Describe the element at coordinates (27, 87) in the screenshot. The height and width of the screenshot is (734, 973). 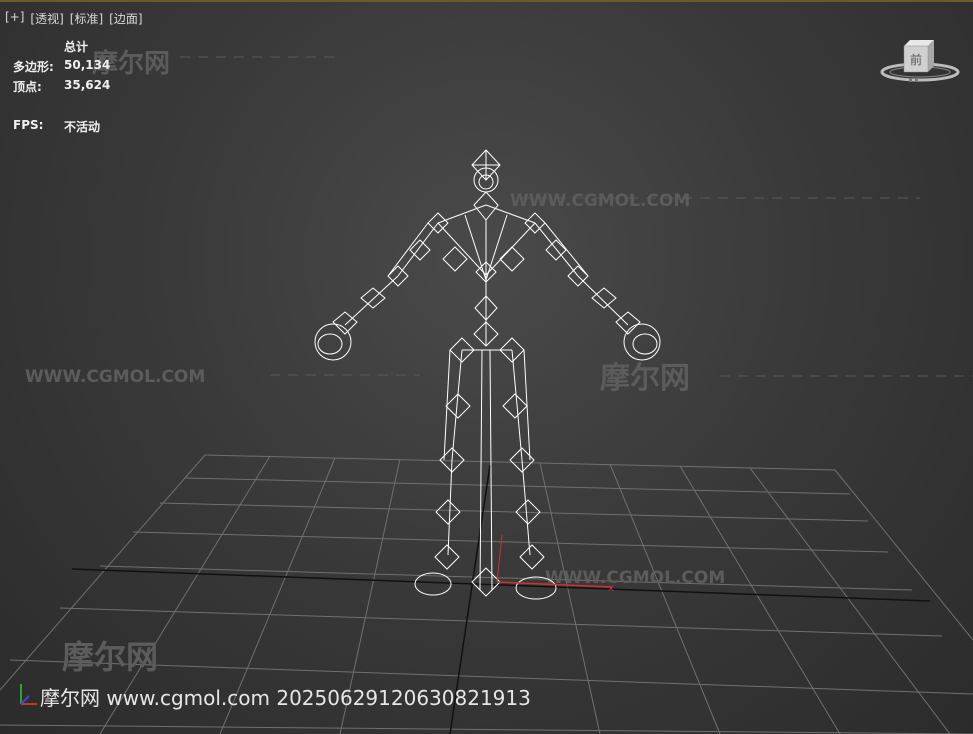
I see `vertices-label: 顶点:` at that location.